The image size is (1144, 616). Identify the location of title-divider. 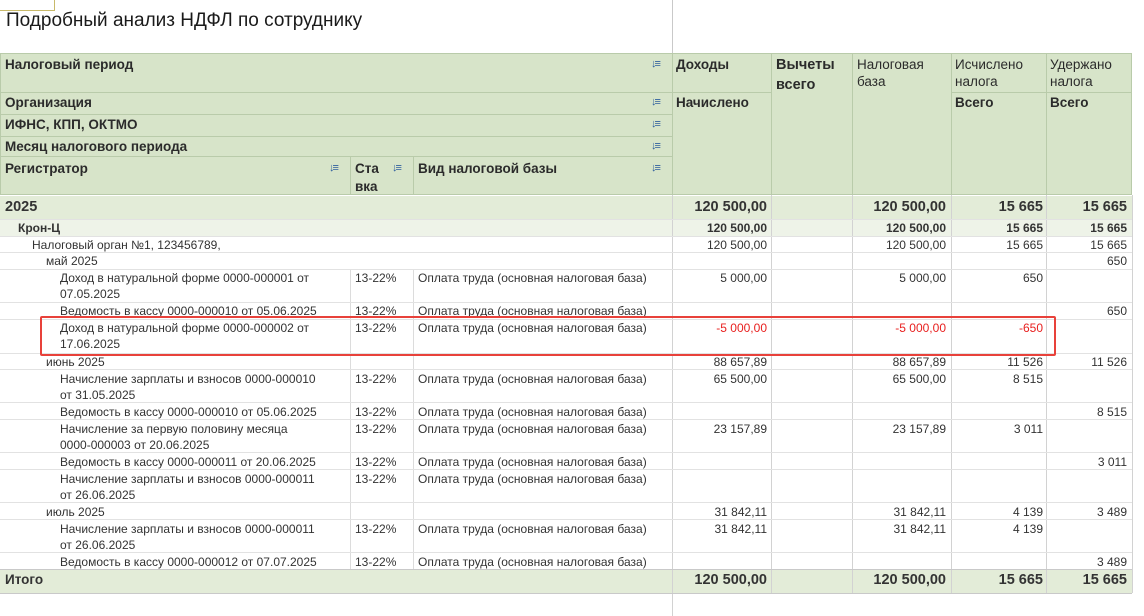
(672, 27).